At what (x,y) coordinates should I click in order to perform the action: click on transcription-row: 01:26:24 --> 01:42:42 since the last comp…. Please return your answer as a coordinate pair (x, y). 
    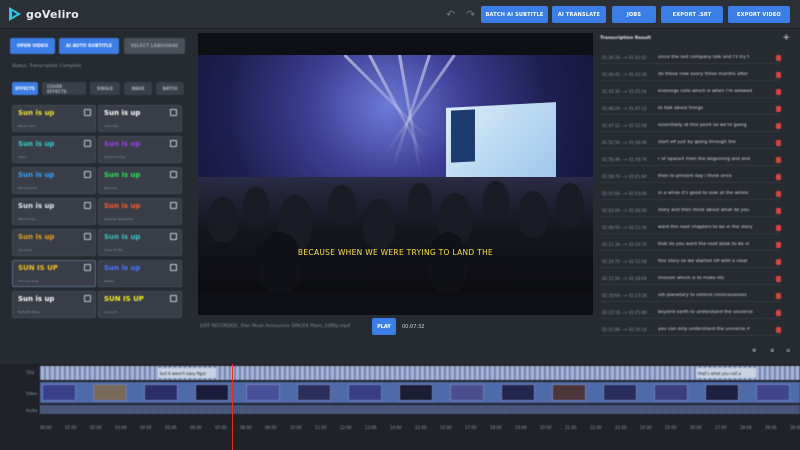
    Looking at the image, I should click on (690, 58).